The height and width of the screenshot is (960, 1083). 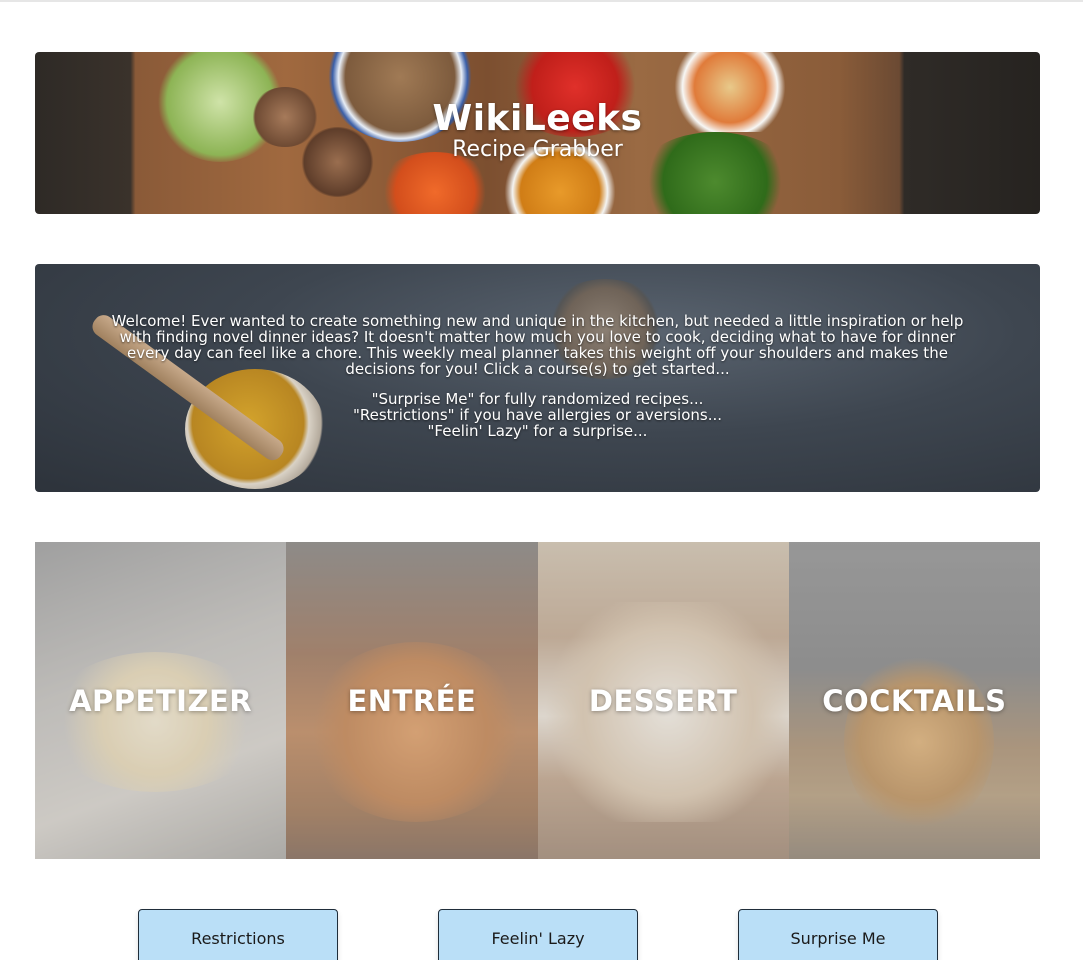 I want to click on course-tile-dessert: DESSERT, so click(x=663, y=700).